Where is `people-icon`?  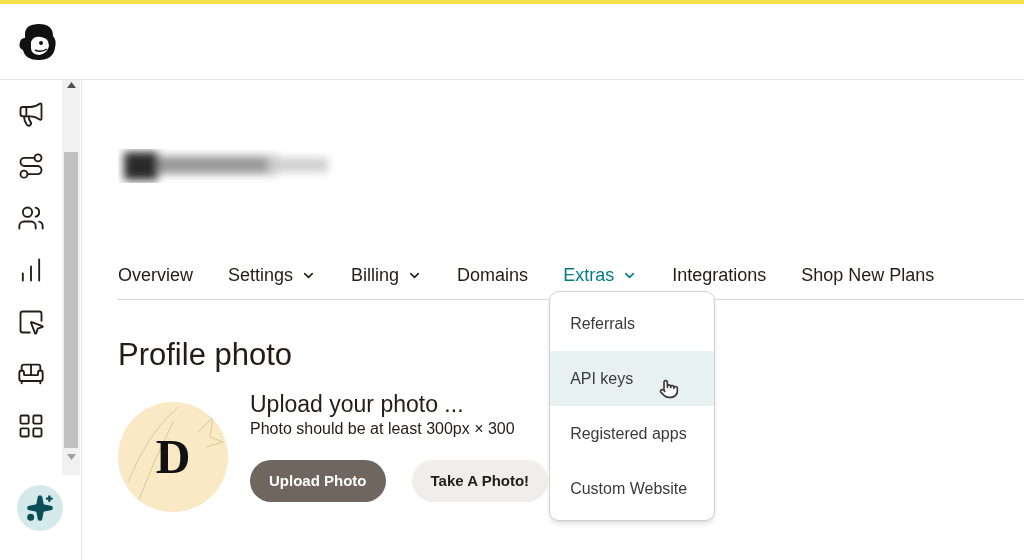
people-icon is located at coordinates (31, 218).